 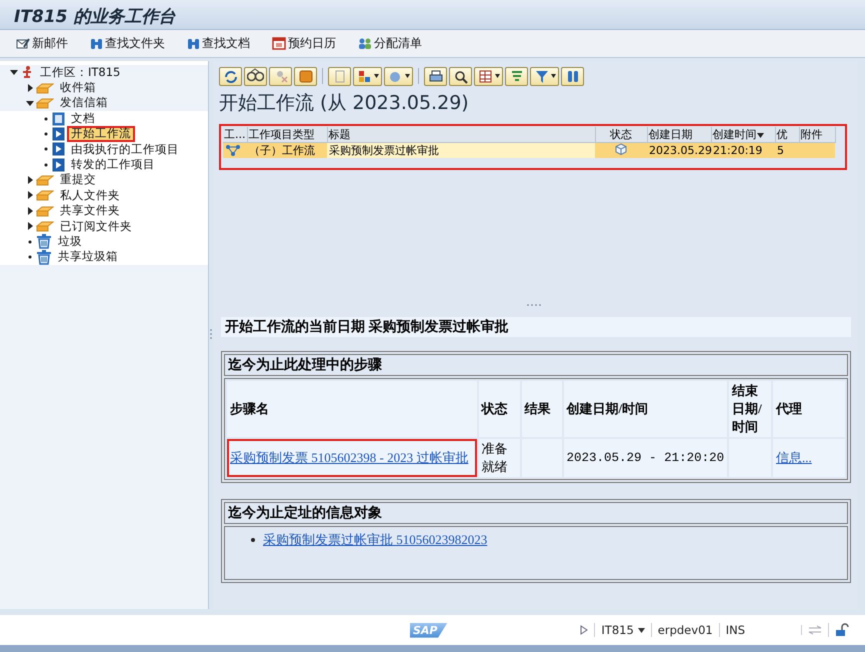 I want to click on column-header: 结束日期/时间, so click(x=750, y=408).